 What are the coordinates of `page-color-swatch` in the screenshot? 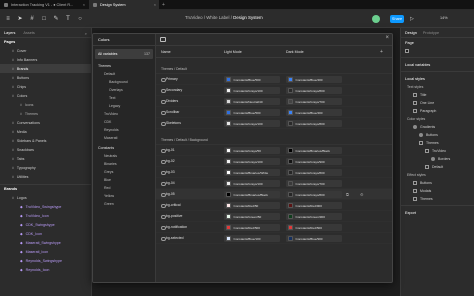 It's located at (437, 51).